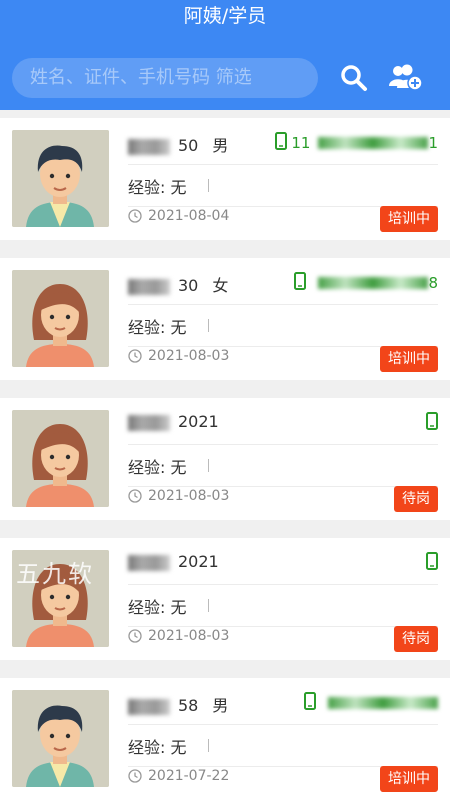 The width and height of the screenshot is (450, 800). What do you see at coordinates (141, 77) in the screenshot?
I see `search-placeholder: 姓名、证件、手机号码 筛选` at bounding box center [141, 77].